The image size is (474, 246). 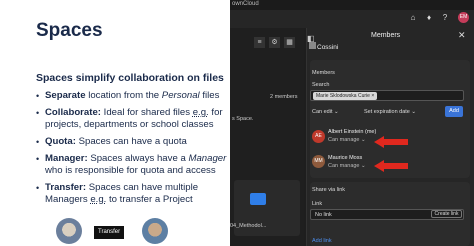 What do you see at coordinates (155, 231) in the screenshot?
I see `person-b-avatar` at bounding box center [155, 231].